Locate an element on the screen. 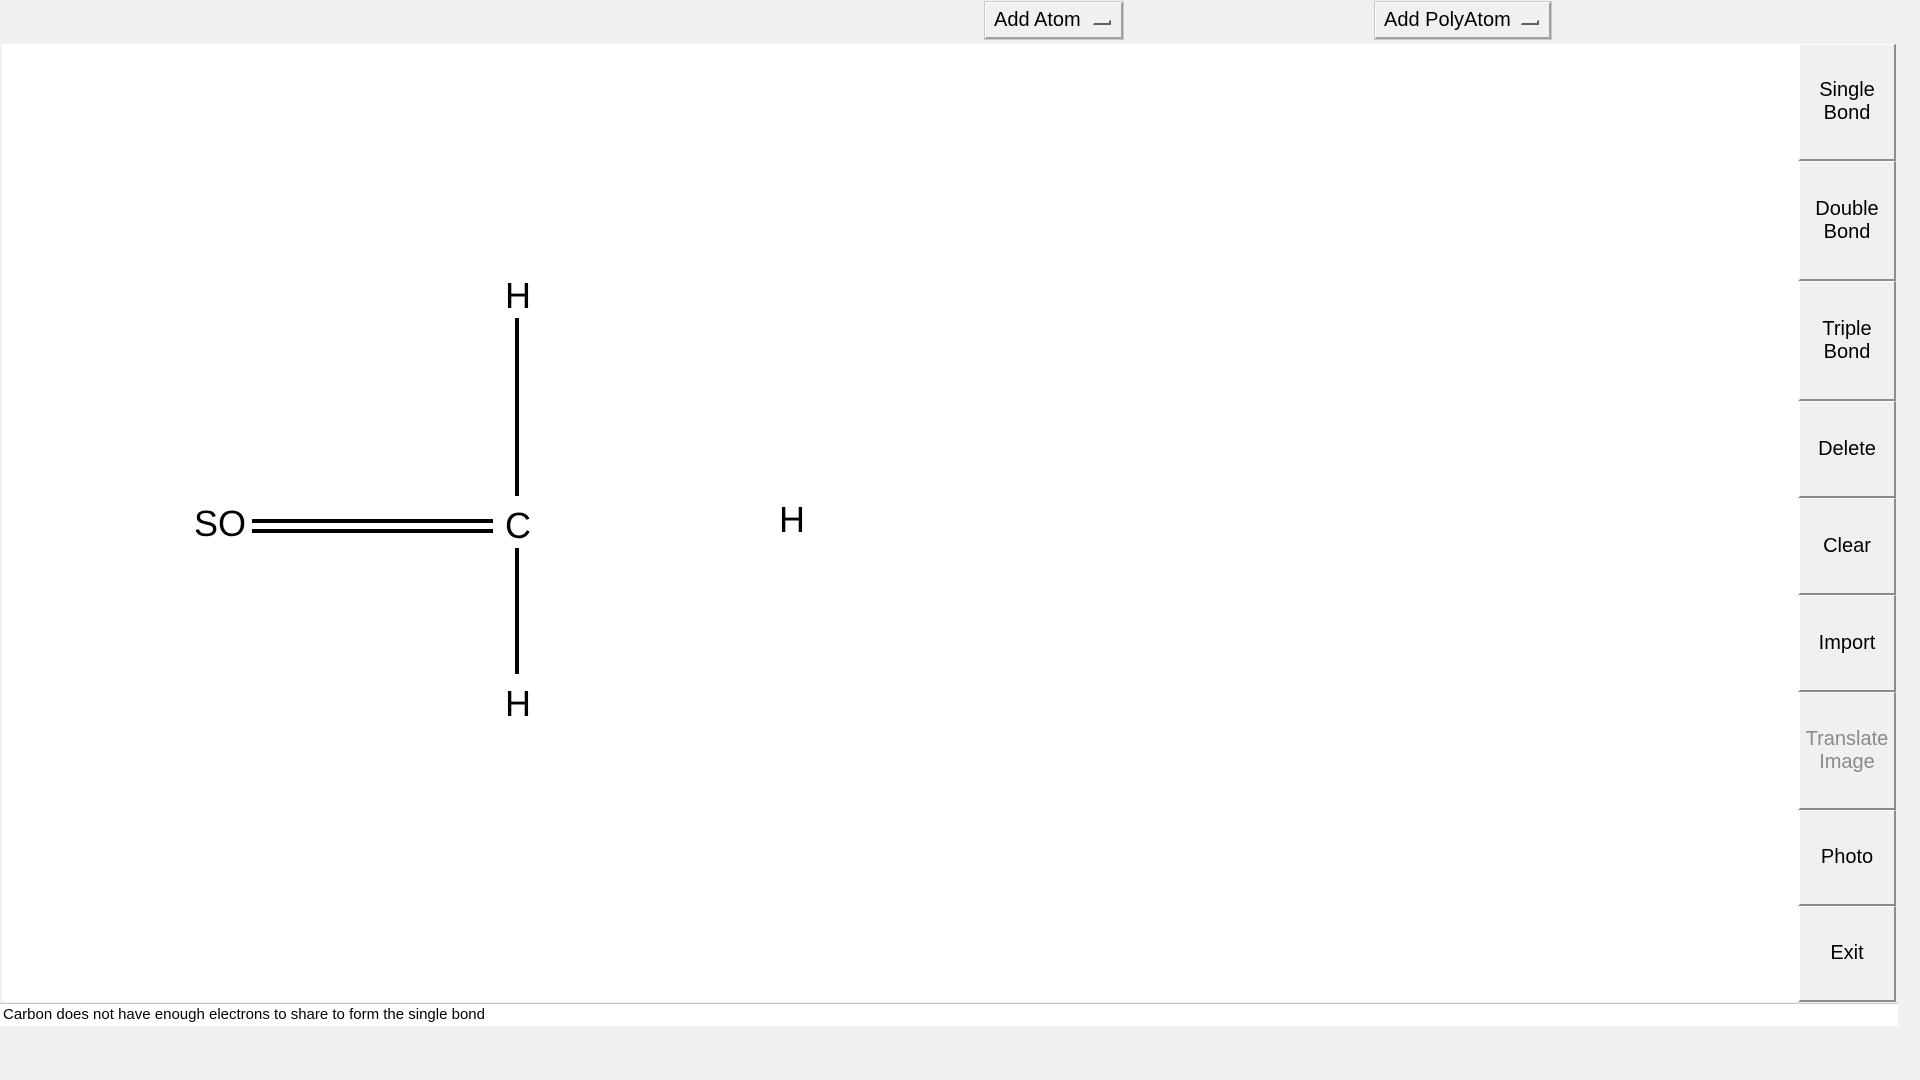 The image size is (1920, 1080). atom-h-top: H is located at coordinates (518, 296).